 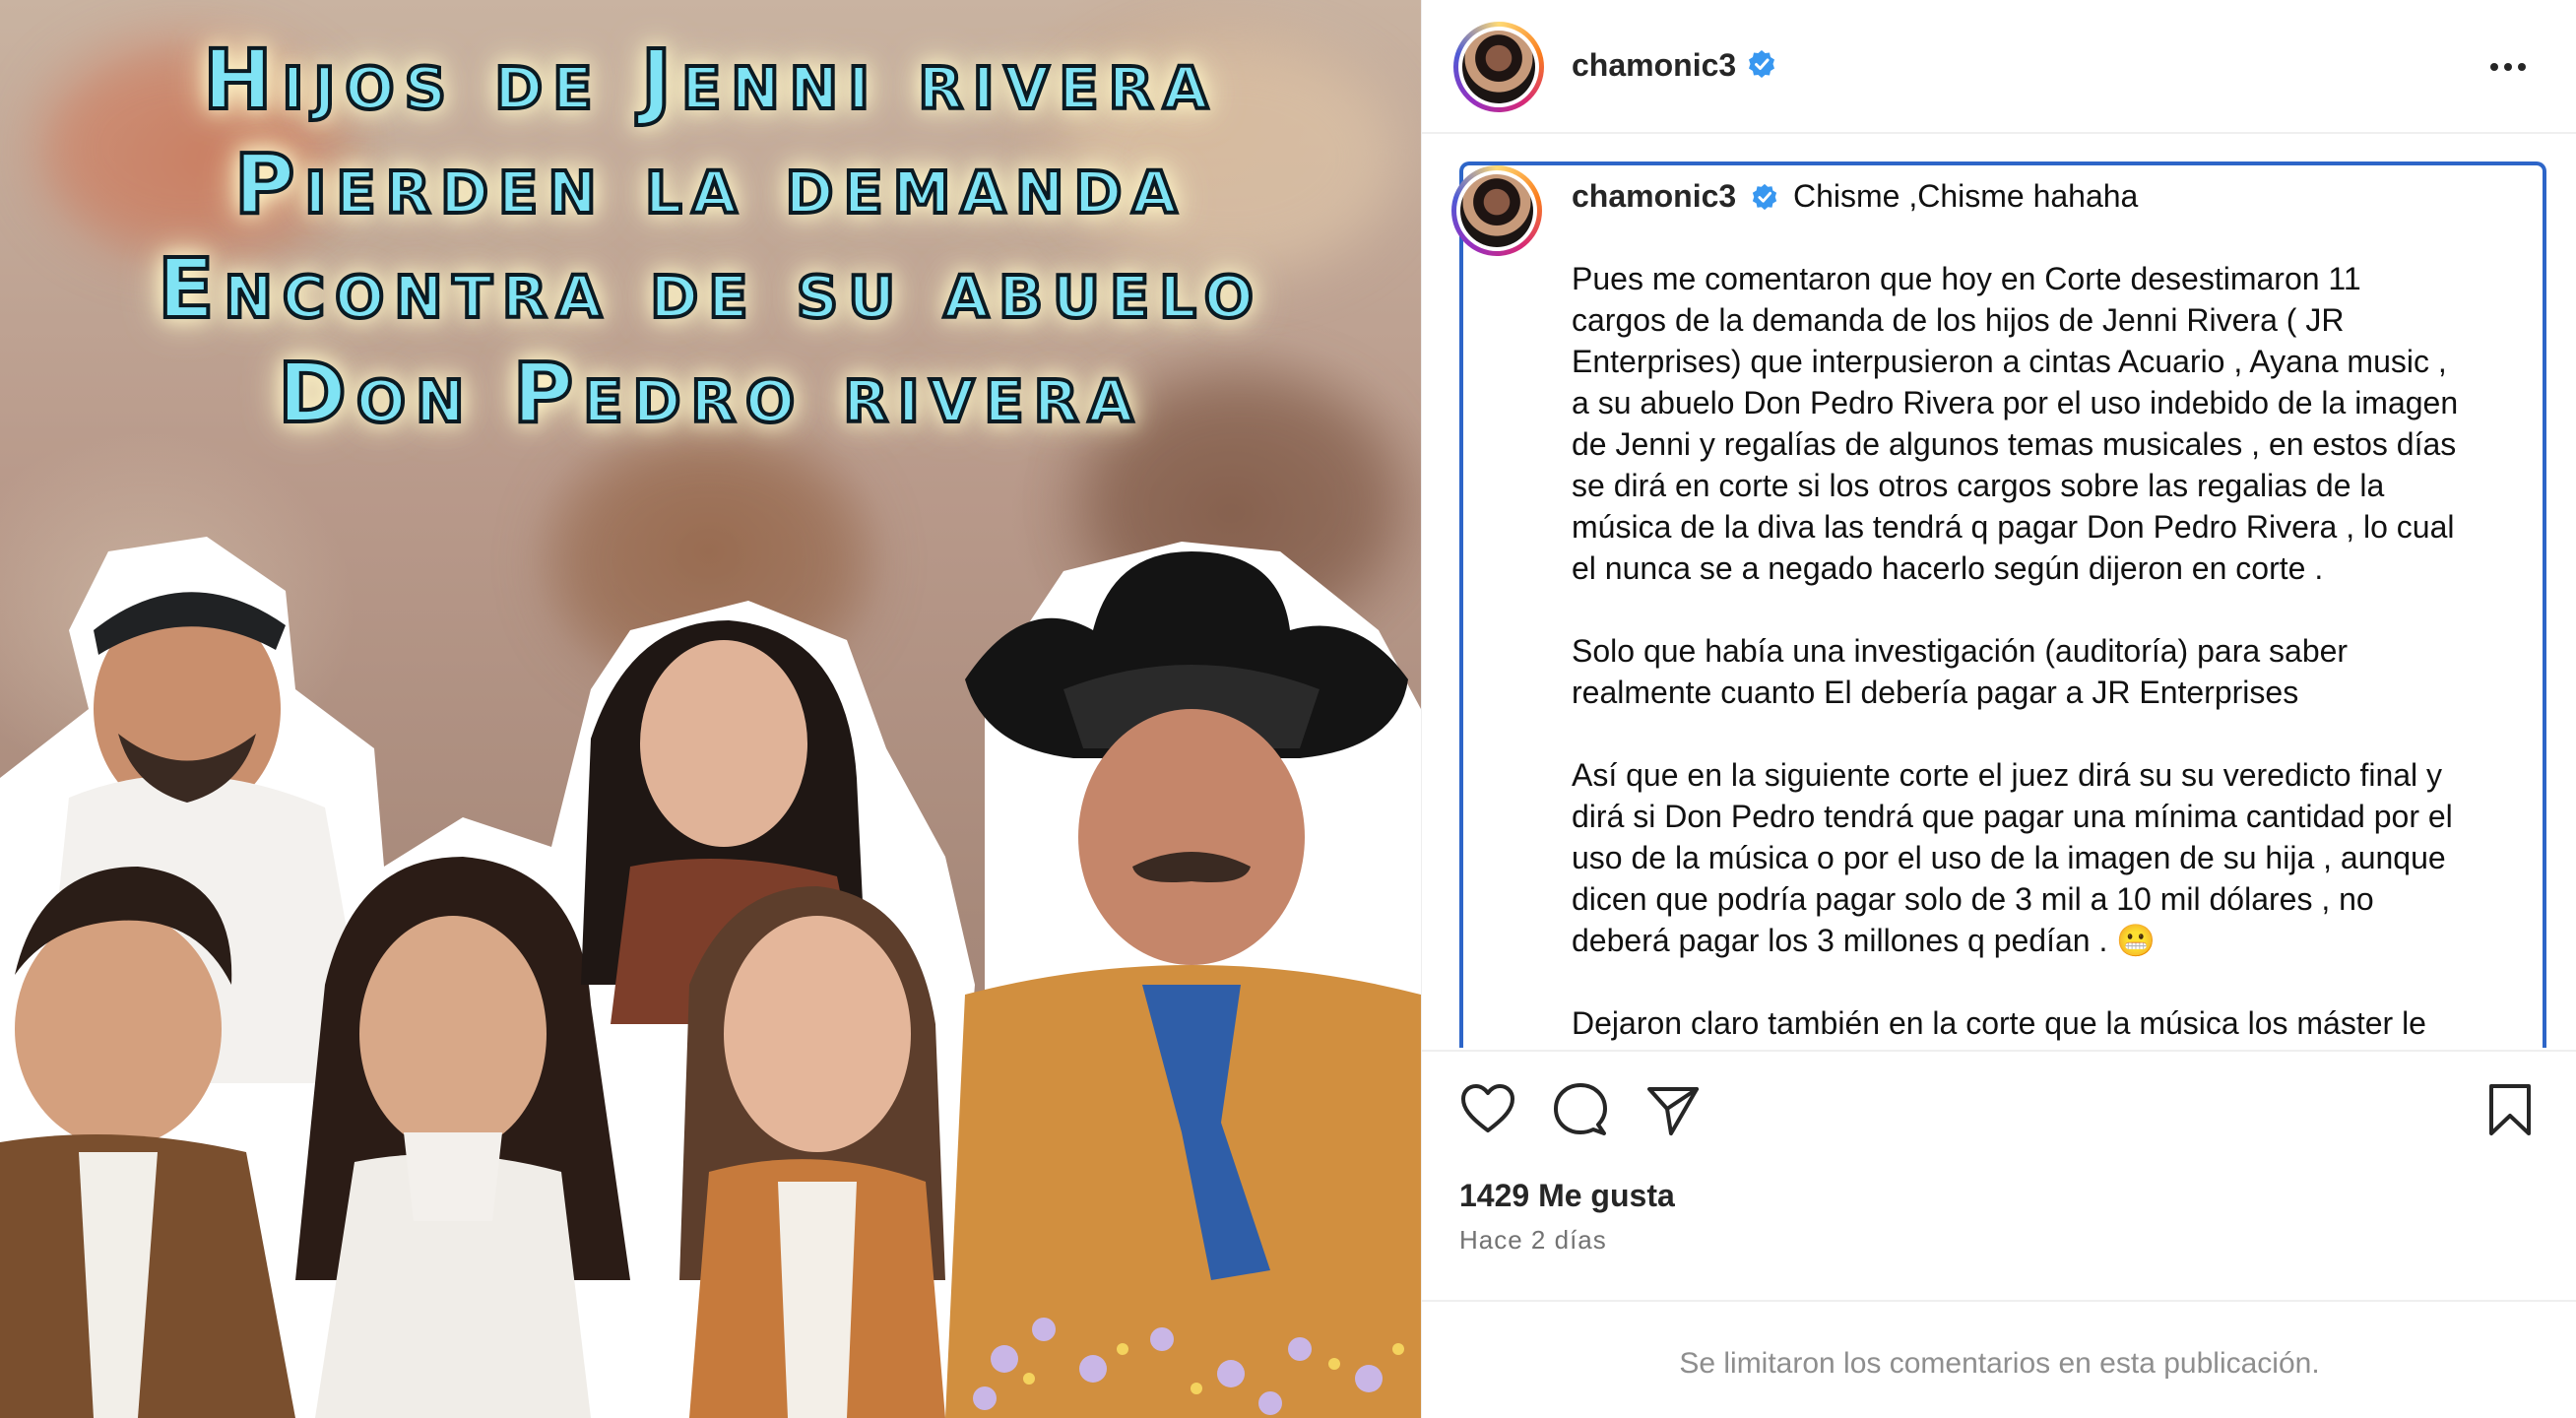 I want to click on caption-title: Chisme ,Chisme hahaha, so click(x=1965, y=196).